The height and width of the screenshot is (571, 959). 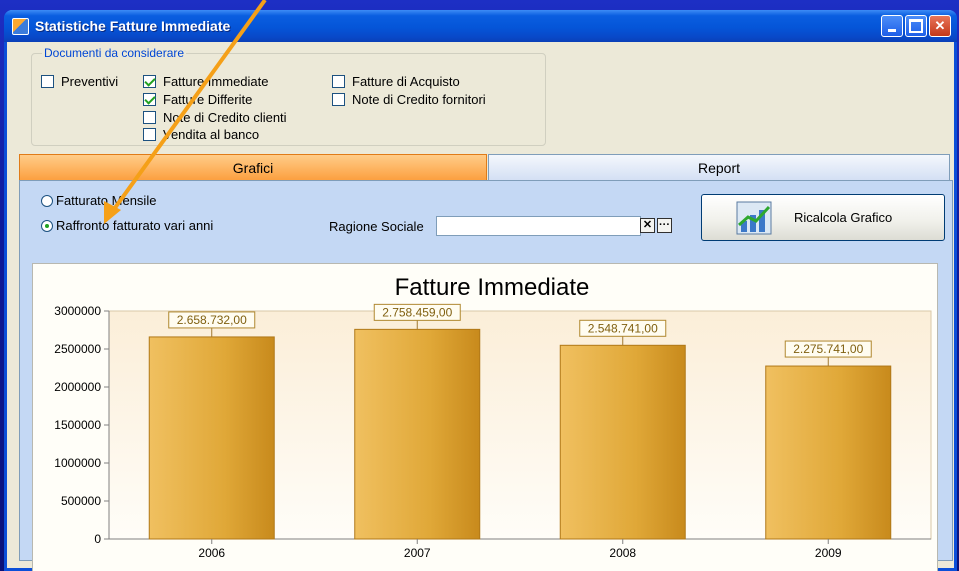 What do you see at coordinates (419, 99) in the screenshot?
I see `checkbox-label: Note di Credito fornitori` at bounding box center [419, 99].